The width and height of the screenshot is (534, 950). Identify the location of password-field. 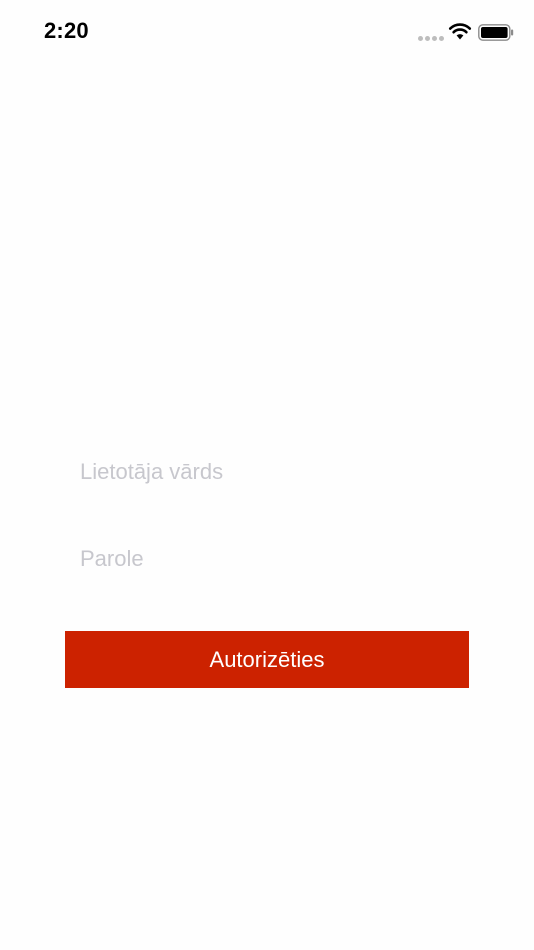
(270, 559).